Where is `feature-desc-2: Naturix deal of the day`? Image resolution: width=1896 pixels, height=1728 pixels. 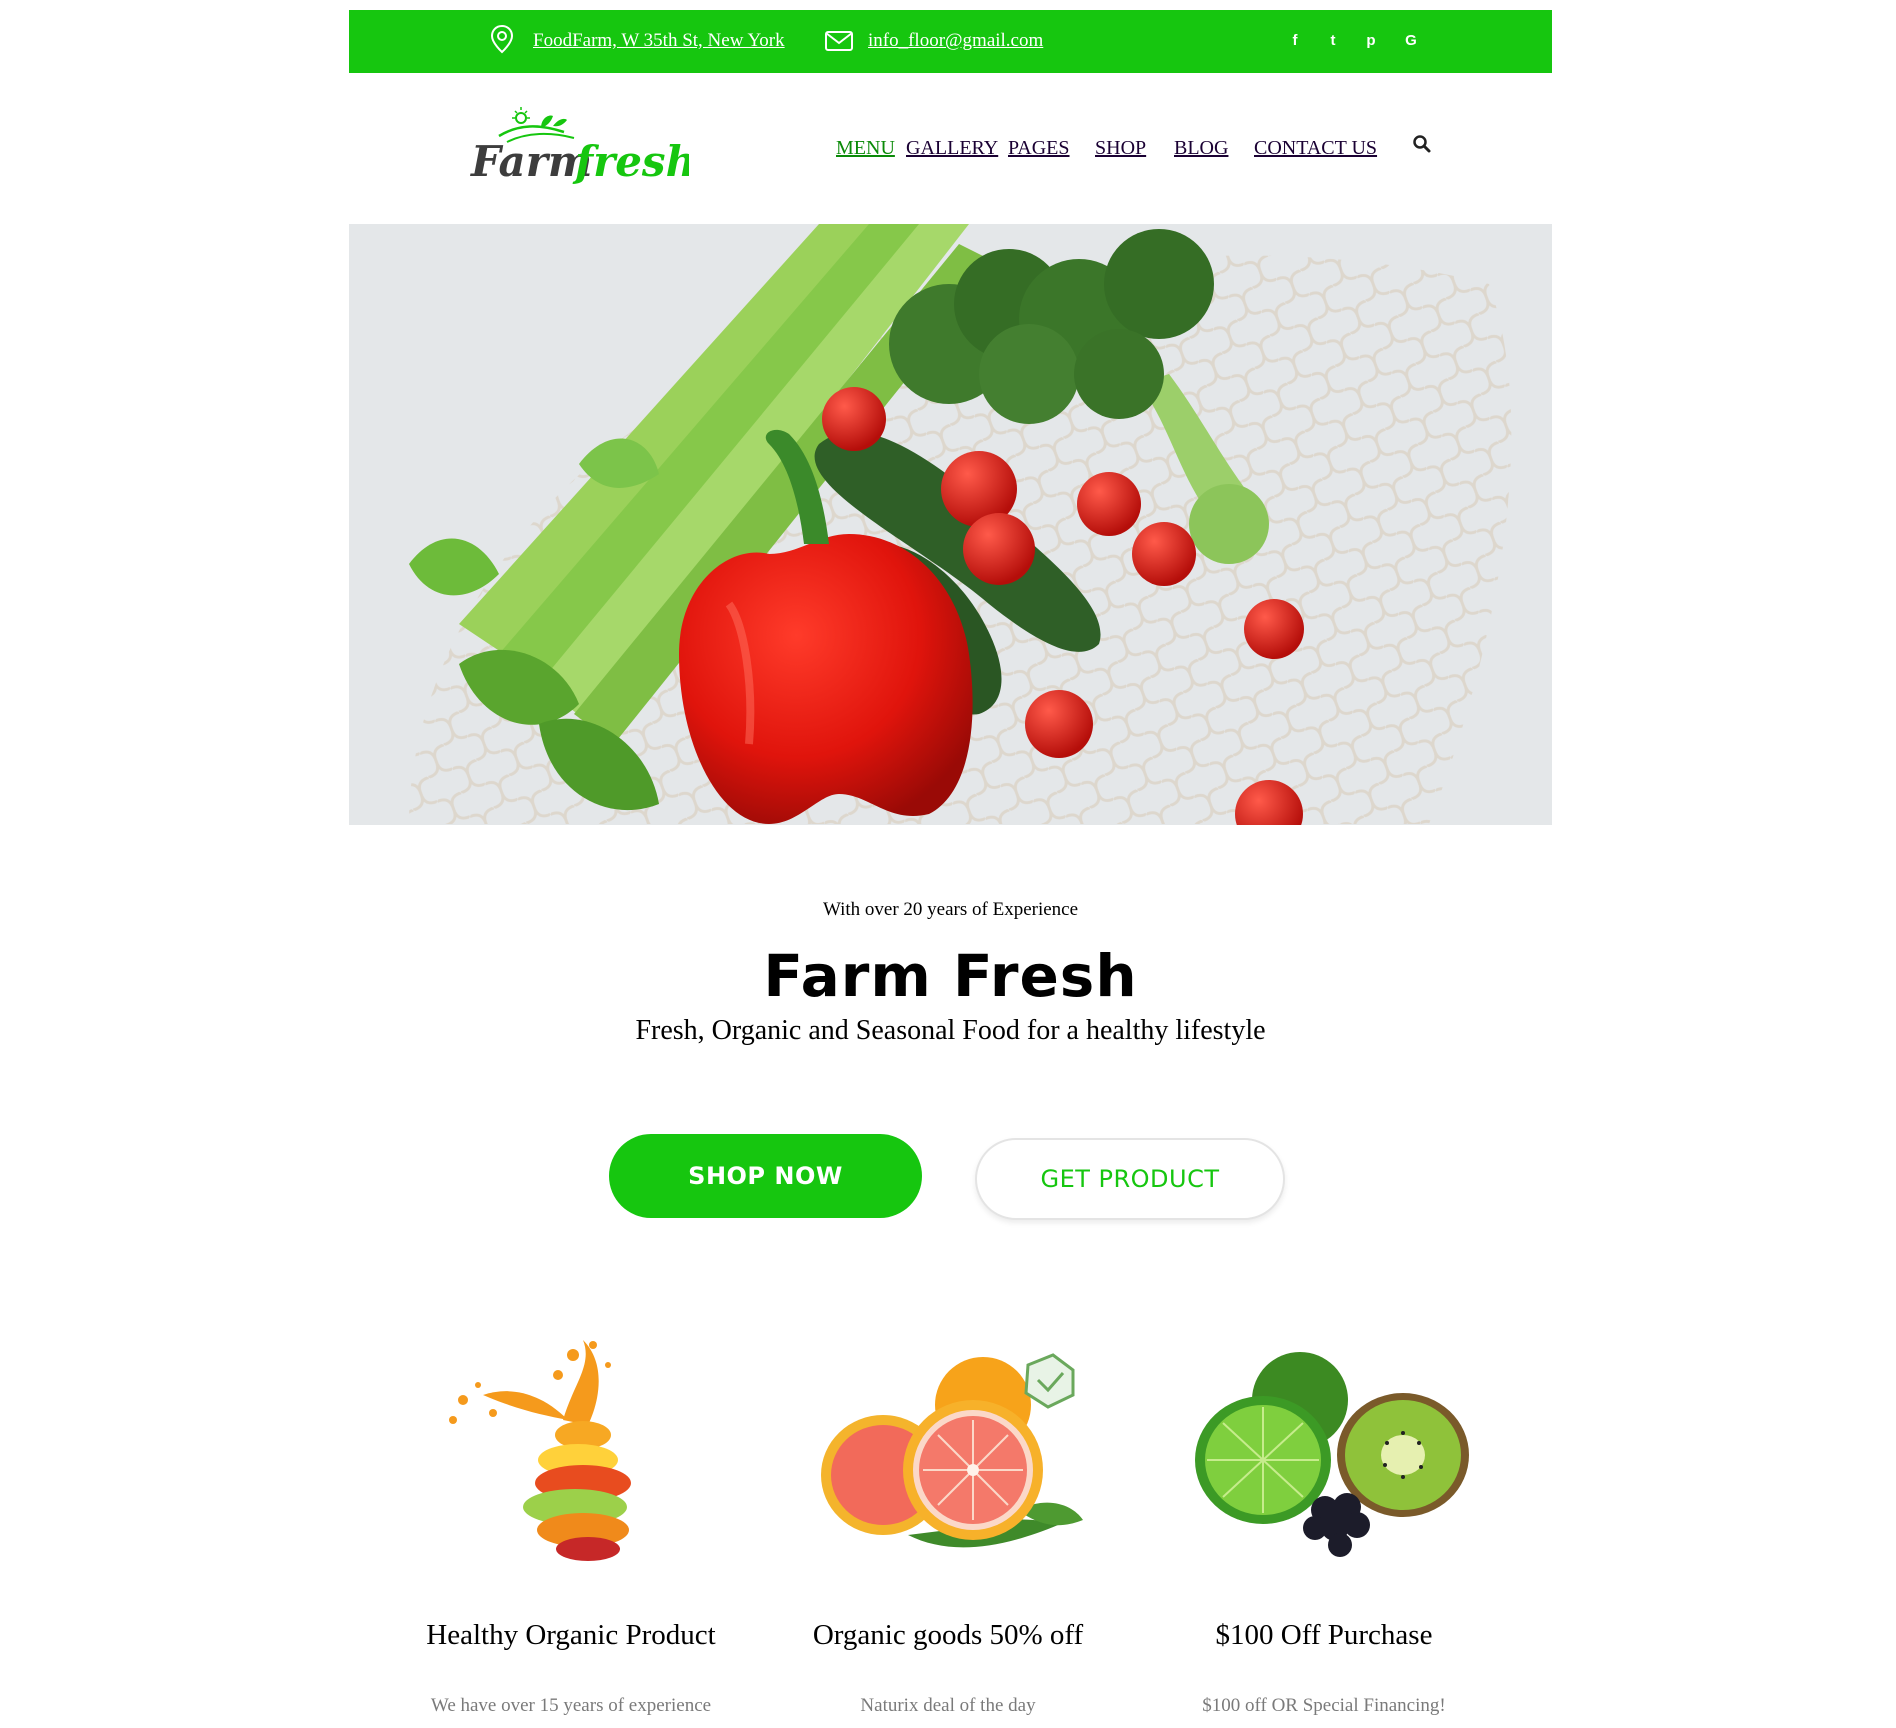
feature-desc-2: Naturix deal of the day is located at coordinates (948, 1705).